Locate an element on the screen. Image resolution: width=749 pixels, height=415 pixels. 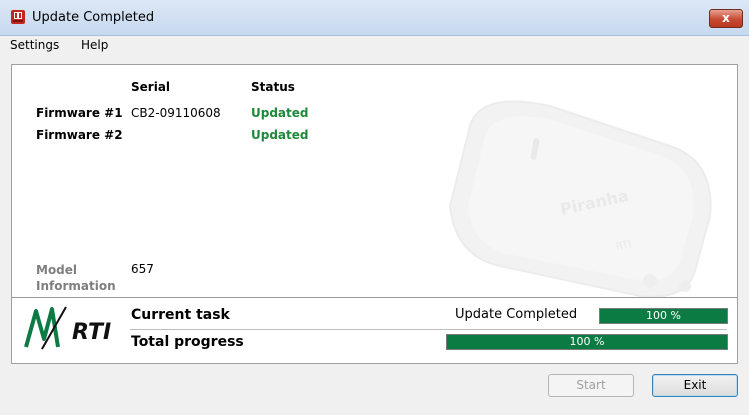
close-button: x is located at coordinates (726, 18).